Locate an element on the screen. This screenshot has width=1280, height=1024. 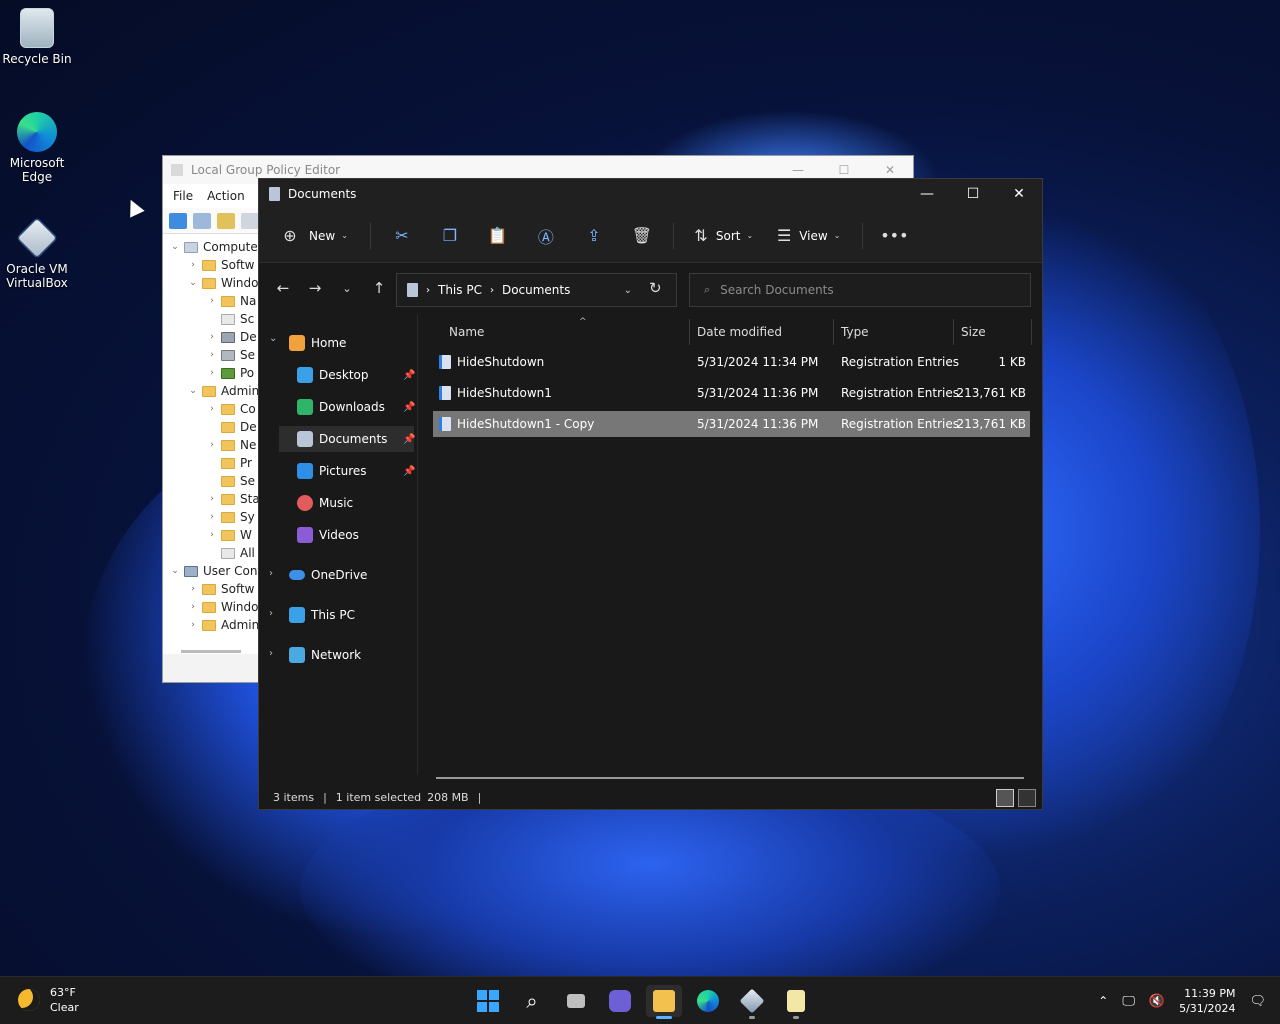
maximize-button: ☐ is located at coordinates (973, 194).